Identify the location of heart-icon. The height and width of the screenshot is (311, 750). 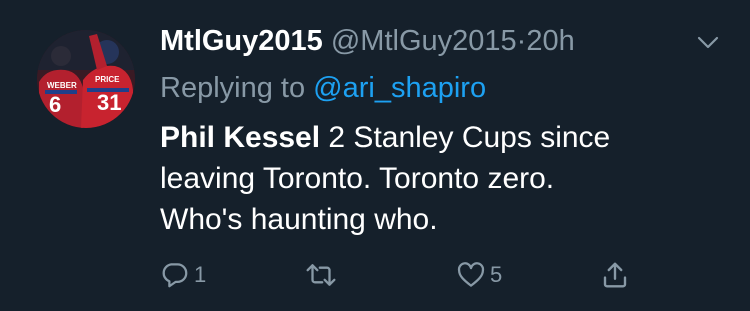
(471, 274).